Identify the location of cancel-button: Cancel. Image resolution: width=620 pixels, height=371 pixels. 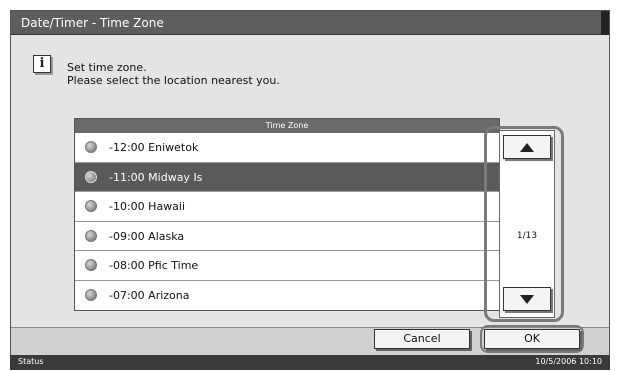
(422, 339).